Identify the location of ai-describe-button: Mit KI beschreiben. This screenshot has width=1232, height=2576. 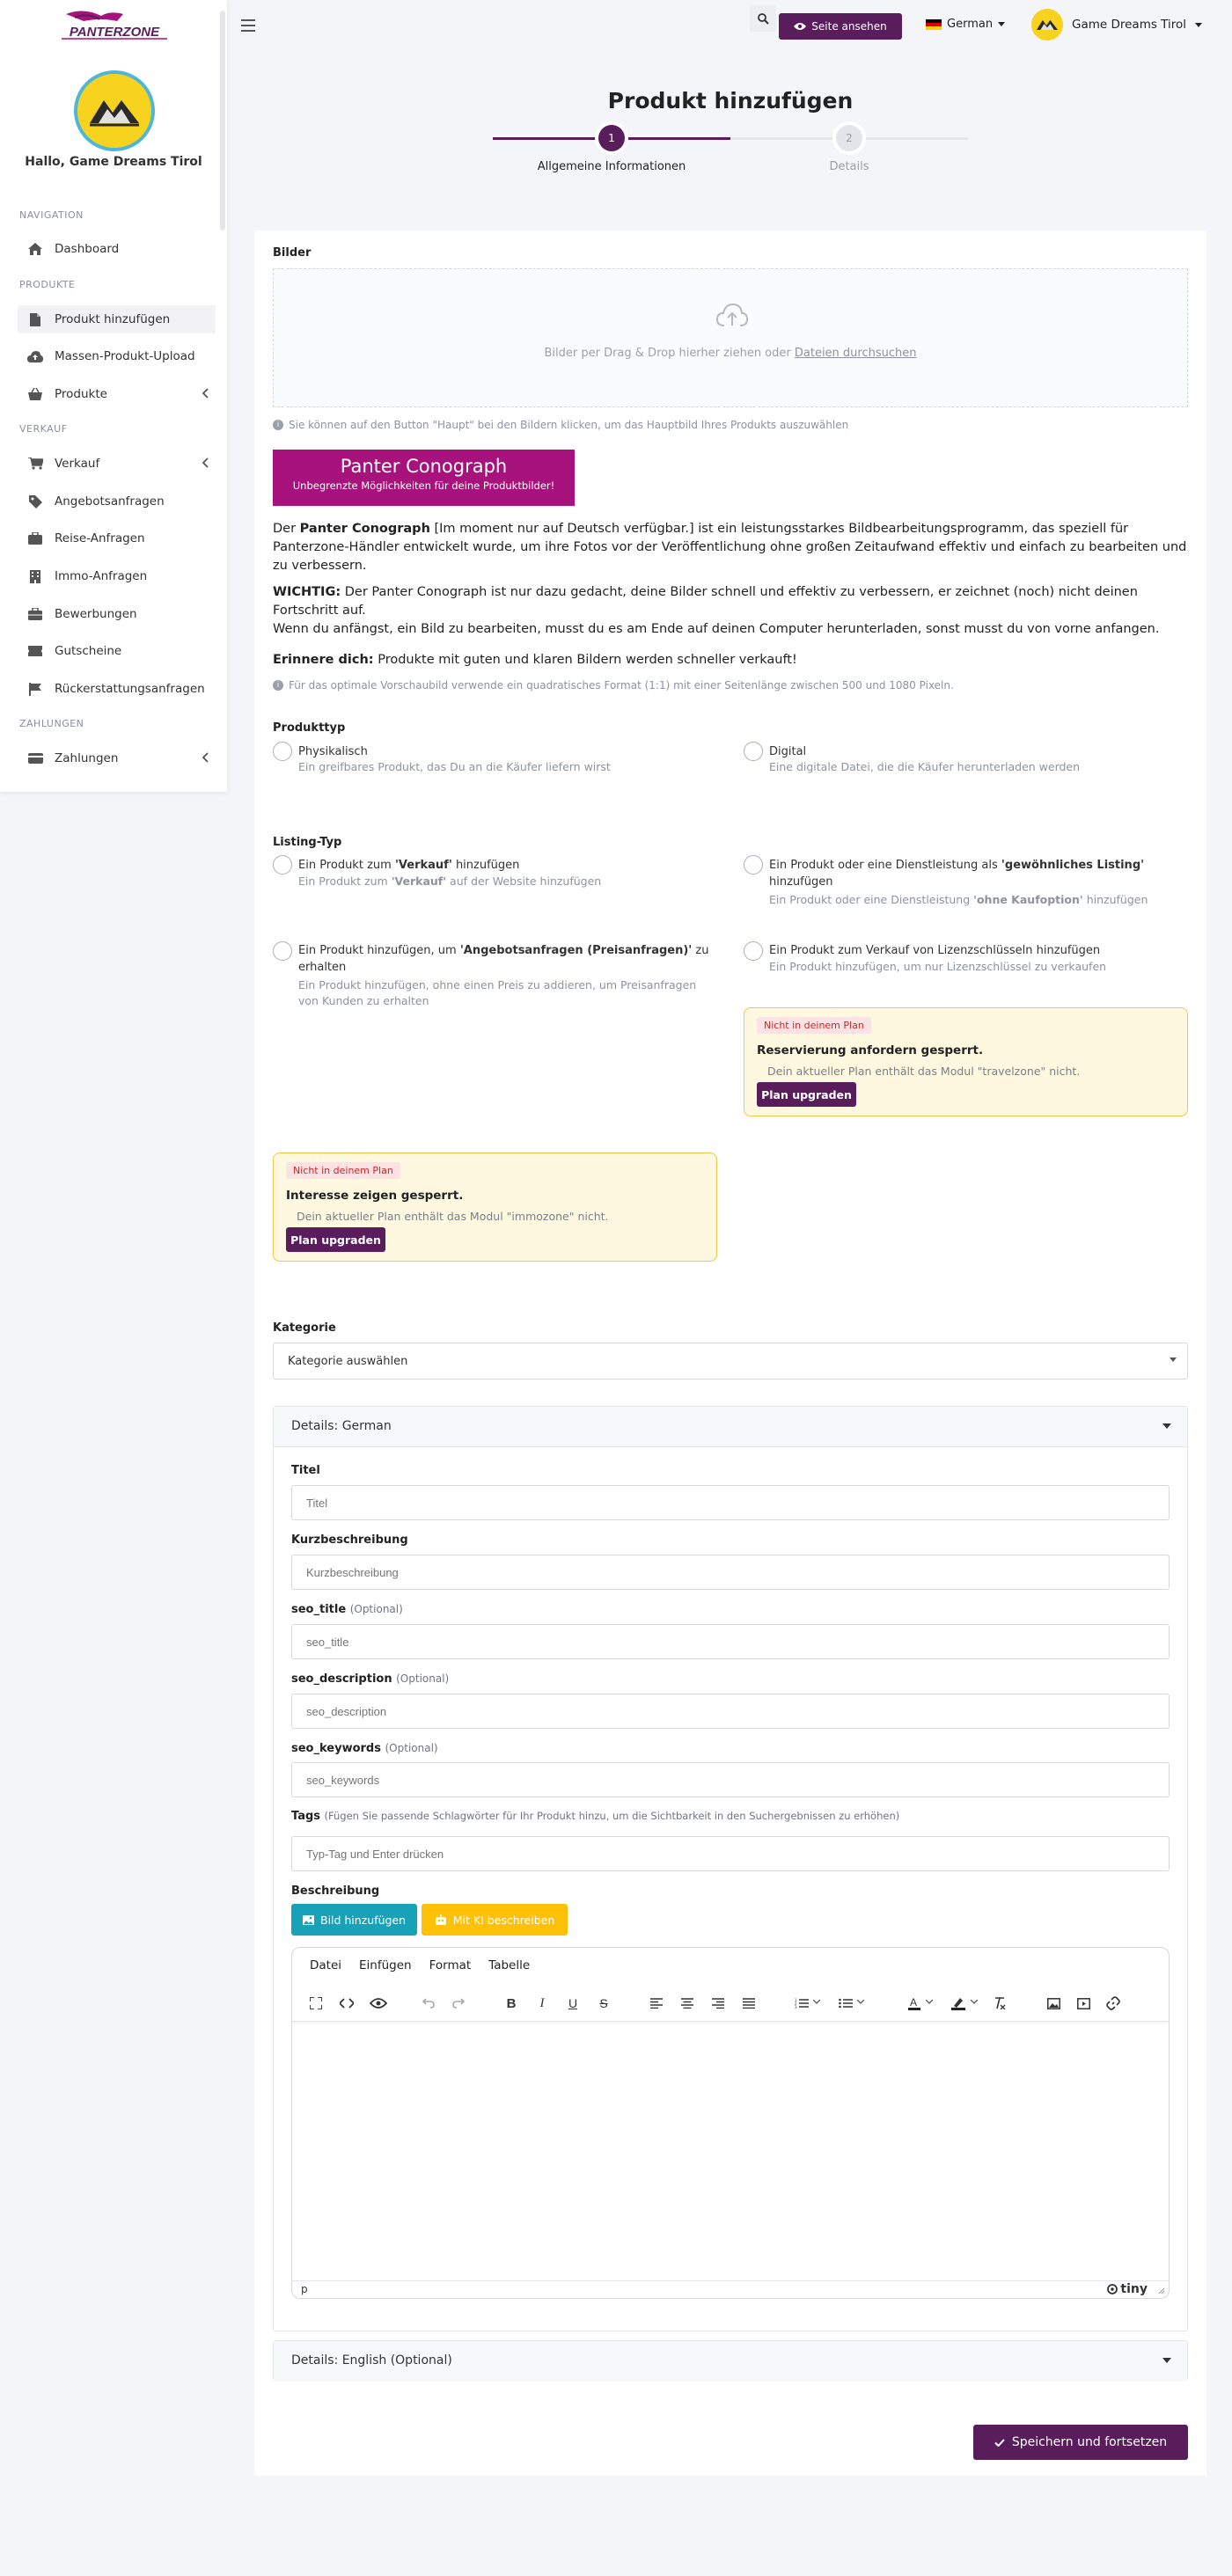
(495, 1920).